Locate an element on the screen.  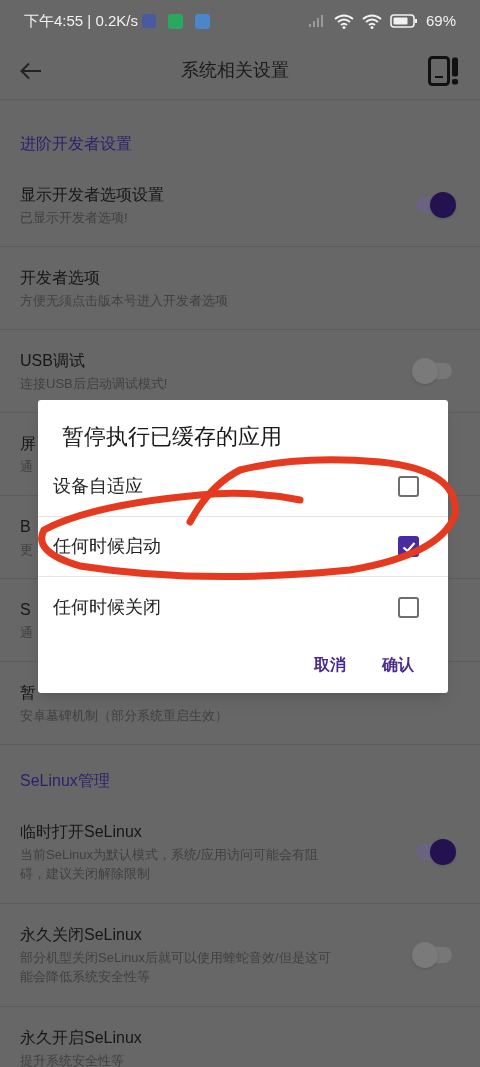
section-header: SeLinux管理 is located at coordinates (65, 780).